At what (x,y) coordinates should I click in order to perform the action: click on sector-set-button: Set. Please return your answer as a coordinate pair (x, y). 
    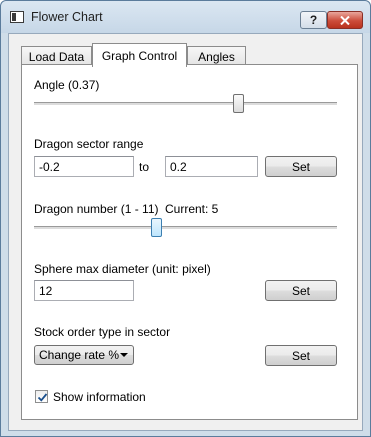
    Looking at the image, I should click on (301, 166).